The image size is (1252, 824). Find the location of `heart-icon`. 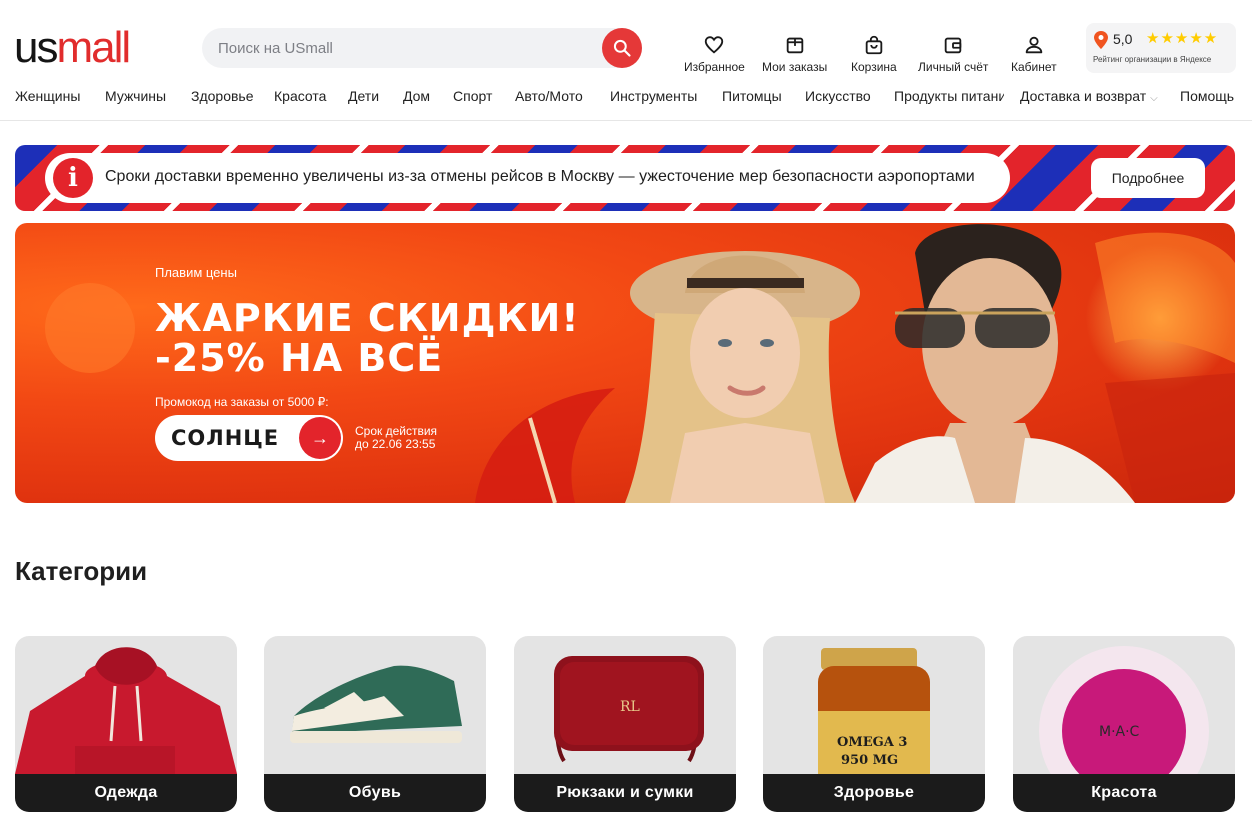

heart-icon is located at coordinates (714, 45).